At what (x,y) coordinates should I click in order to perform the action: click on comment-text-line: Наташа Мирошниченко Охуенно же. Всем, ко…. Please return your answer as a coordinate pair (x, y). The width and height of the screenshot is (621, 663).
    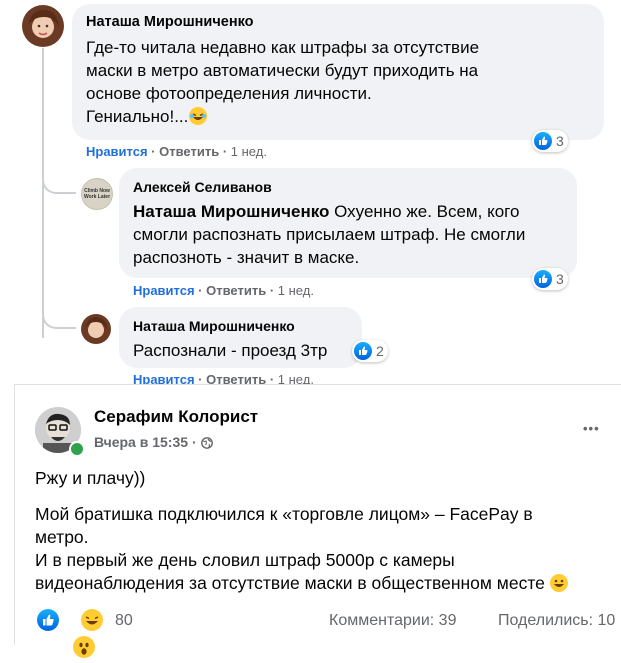
    Looking at the image, I should click on (326, 211).